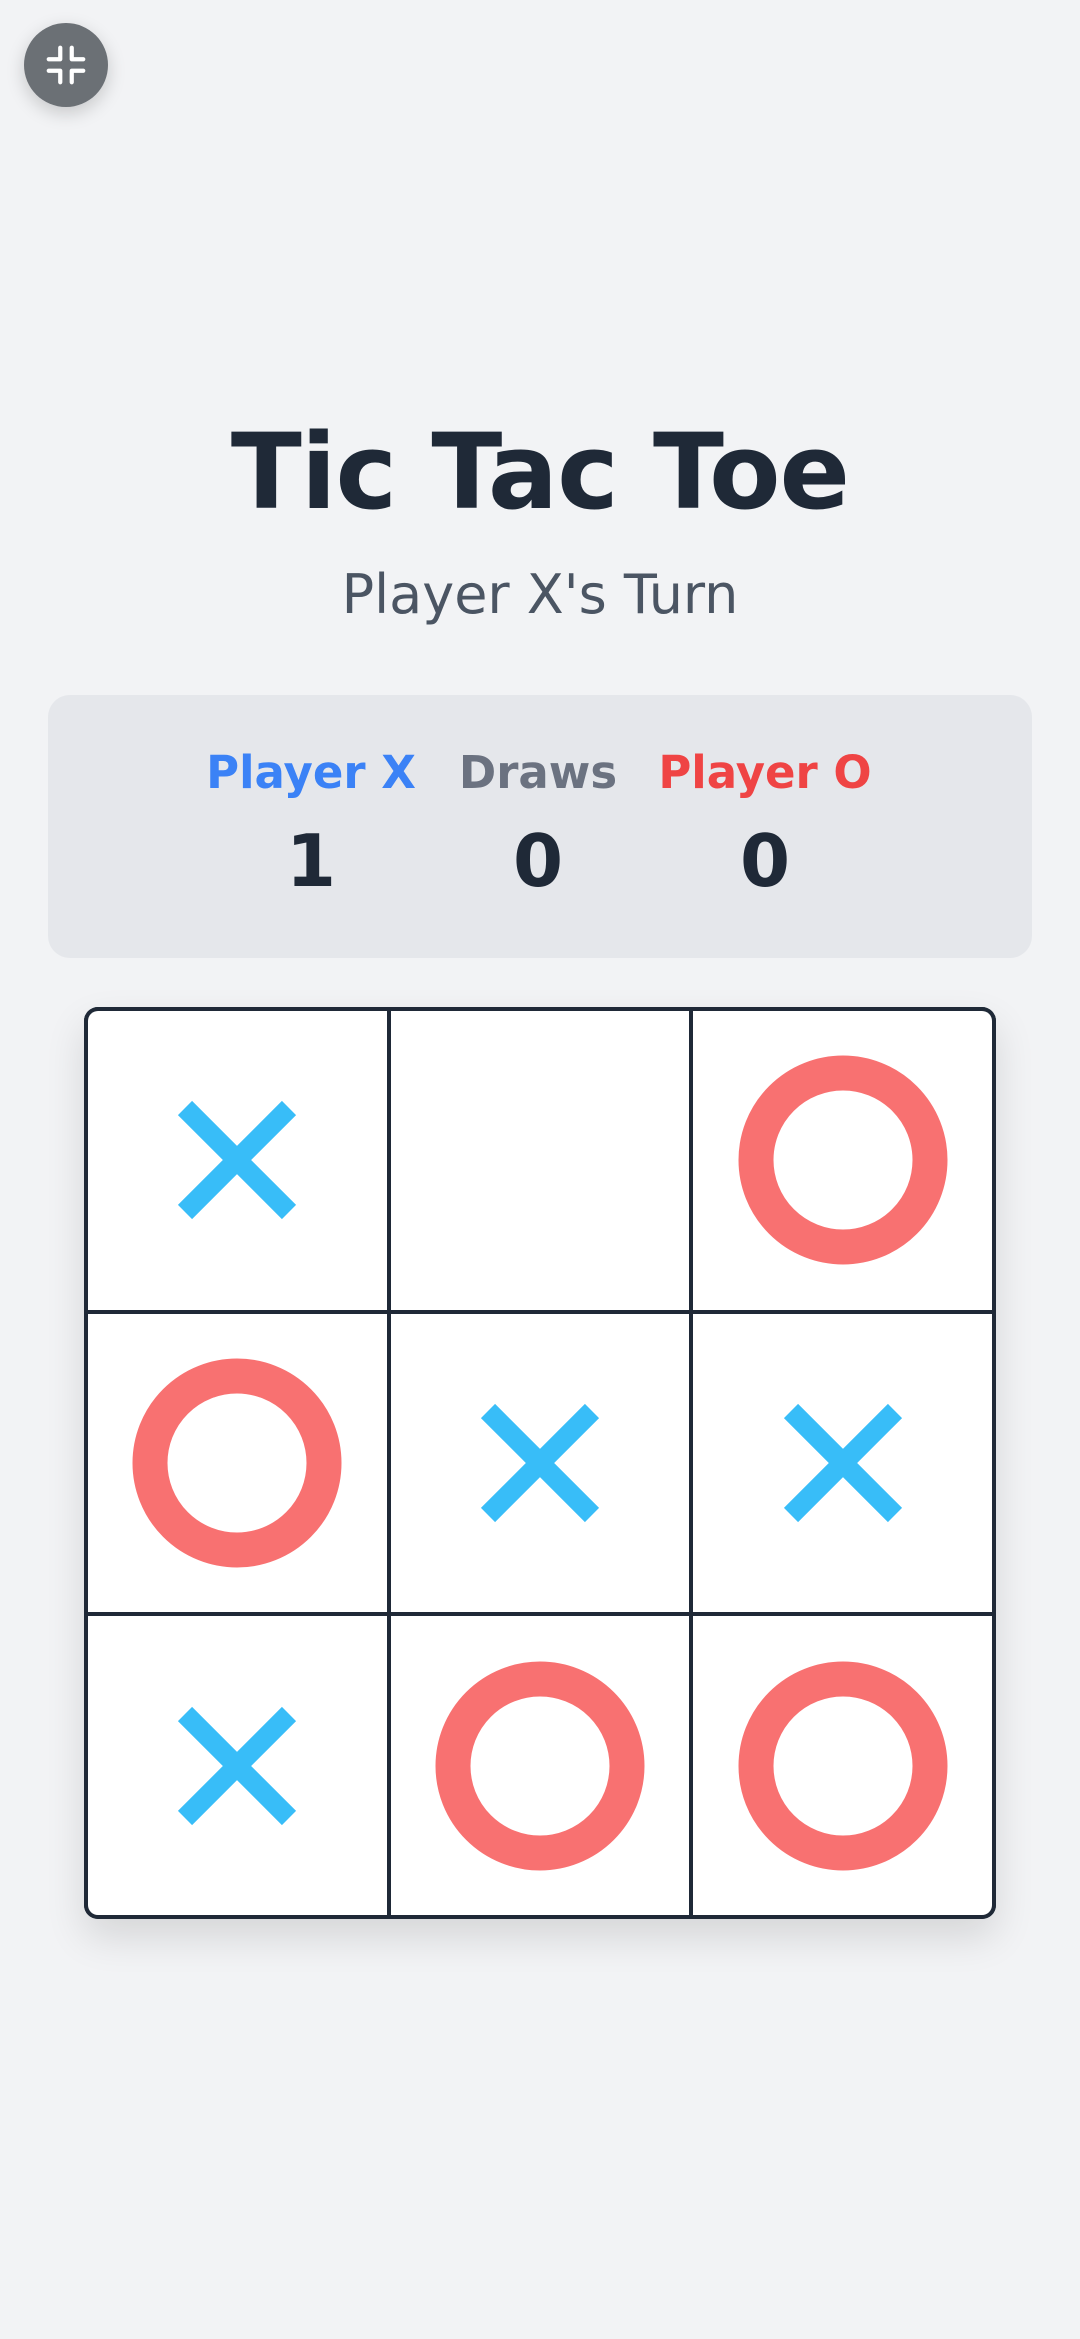  I want to click on score-player-x: Player X 1, so click(311, 826).